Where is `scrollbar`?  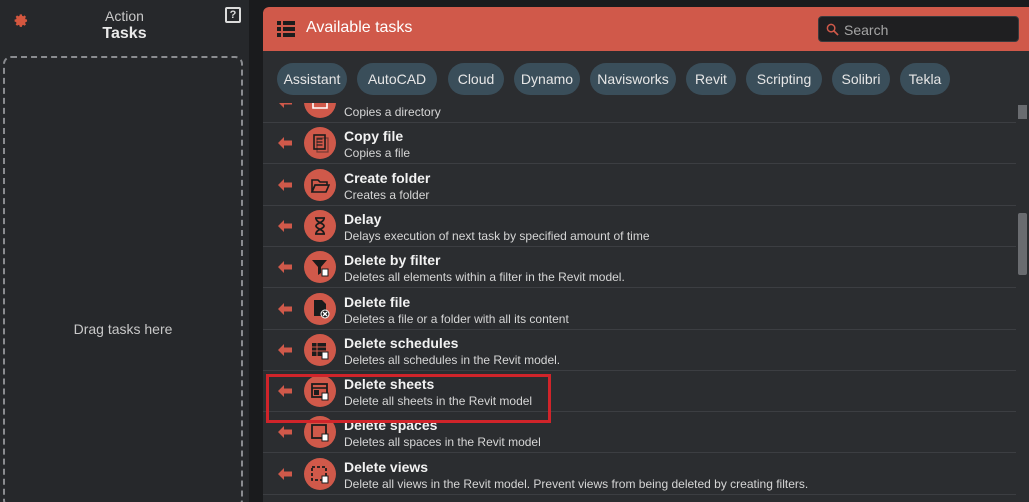
scrollbar is located at coordinates (1022, 302).